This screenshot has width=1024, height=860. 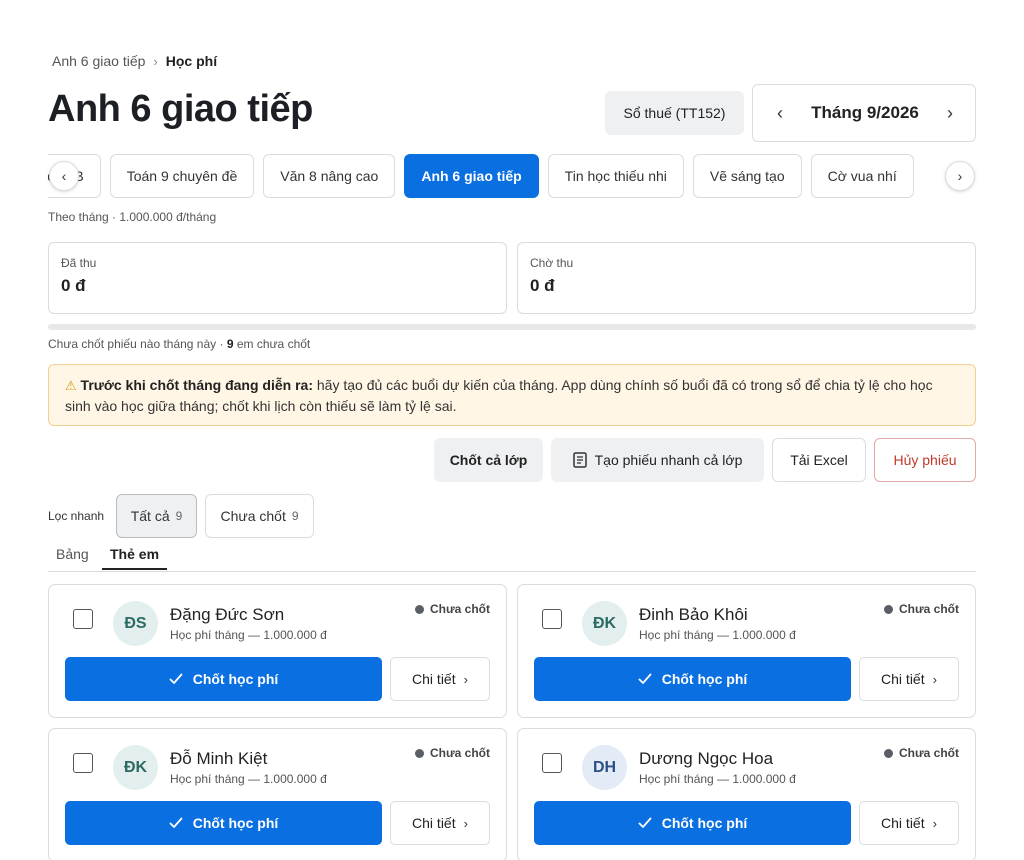 I want to click on export-excel-button: Tải Excel, so click(x=819, y=460).